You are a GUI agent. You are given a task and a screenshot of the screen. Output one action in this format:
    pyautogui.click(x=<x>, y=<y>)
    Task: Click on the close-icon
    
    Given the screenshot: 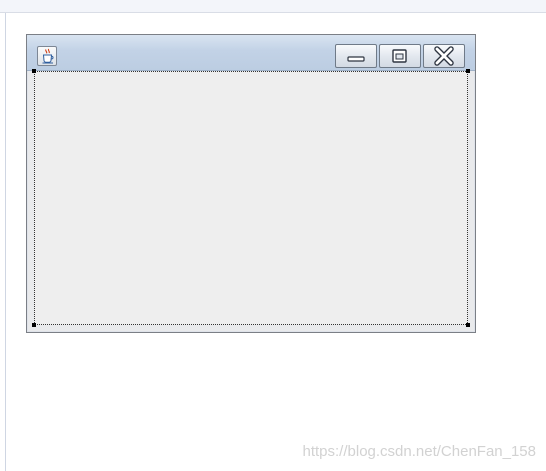 What is the action you would take?
    pyautogui.click(x=444, y=56)
    